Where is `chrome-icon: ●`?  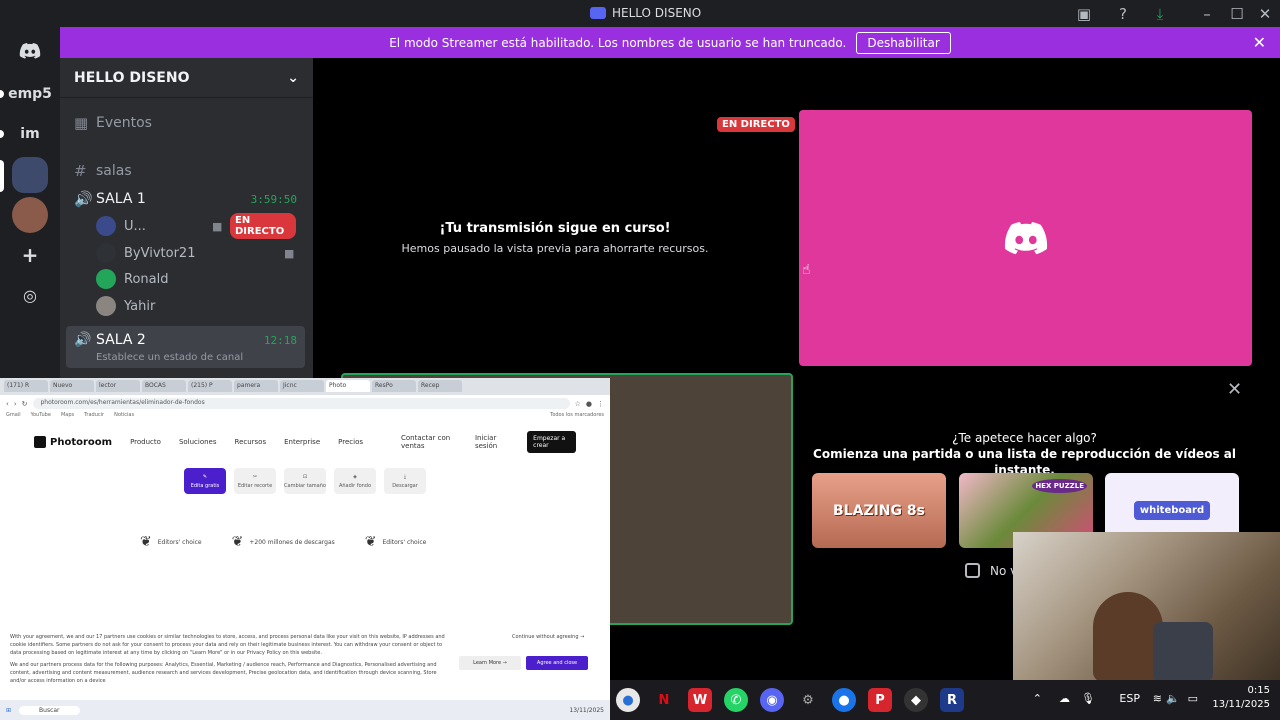 chrome-icon: ● is located at coordinates (628, 700).